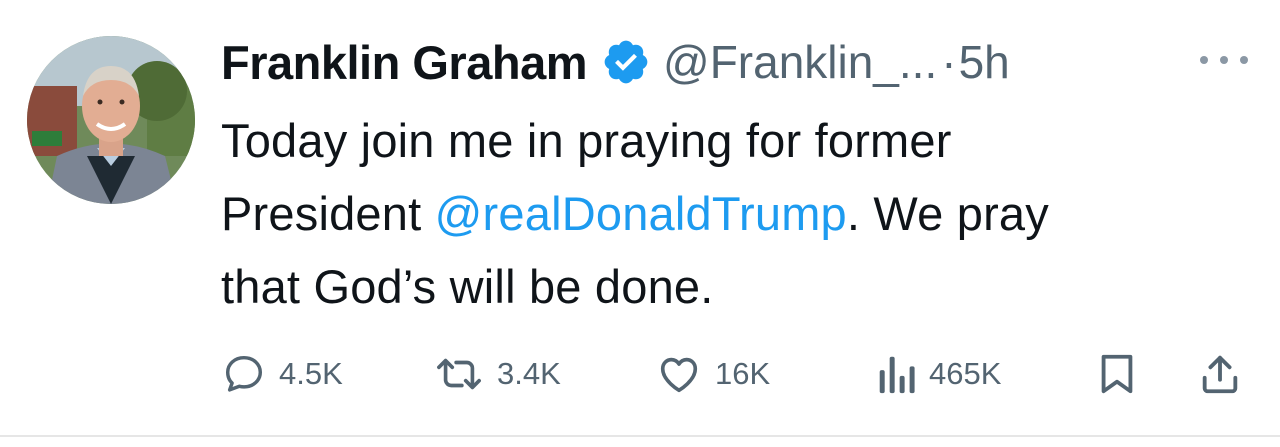 The image size is (1280, 447). I want to click on views-button: 465K, so click(938, 374).